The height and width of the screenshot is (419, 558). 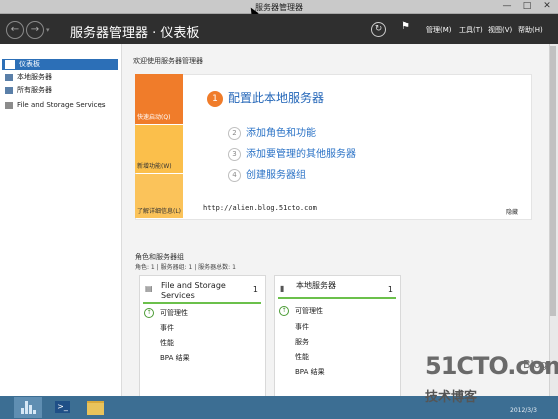 What do you see at coordinates (507, 6) in the screenshot?
I see `minimize-button: —` at bounding box center [507, 6].